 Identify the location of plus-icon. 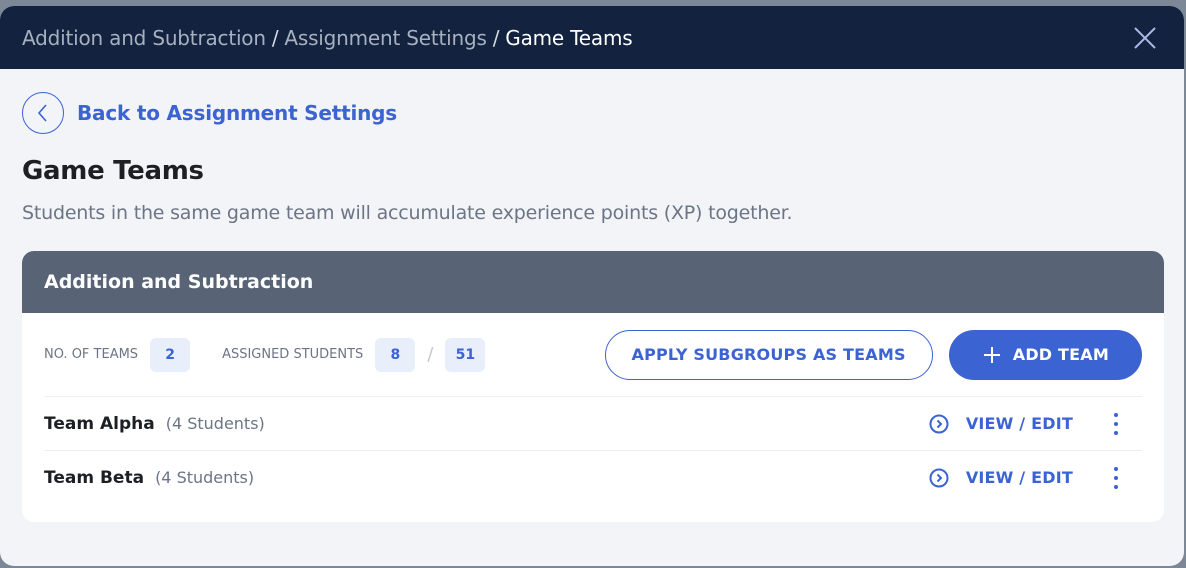
(991, 354).